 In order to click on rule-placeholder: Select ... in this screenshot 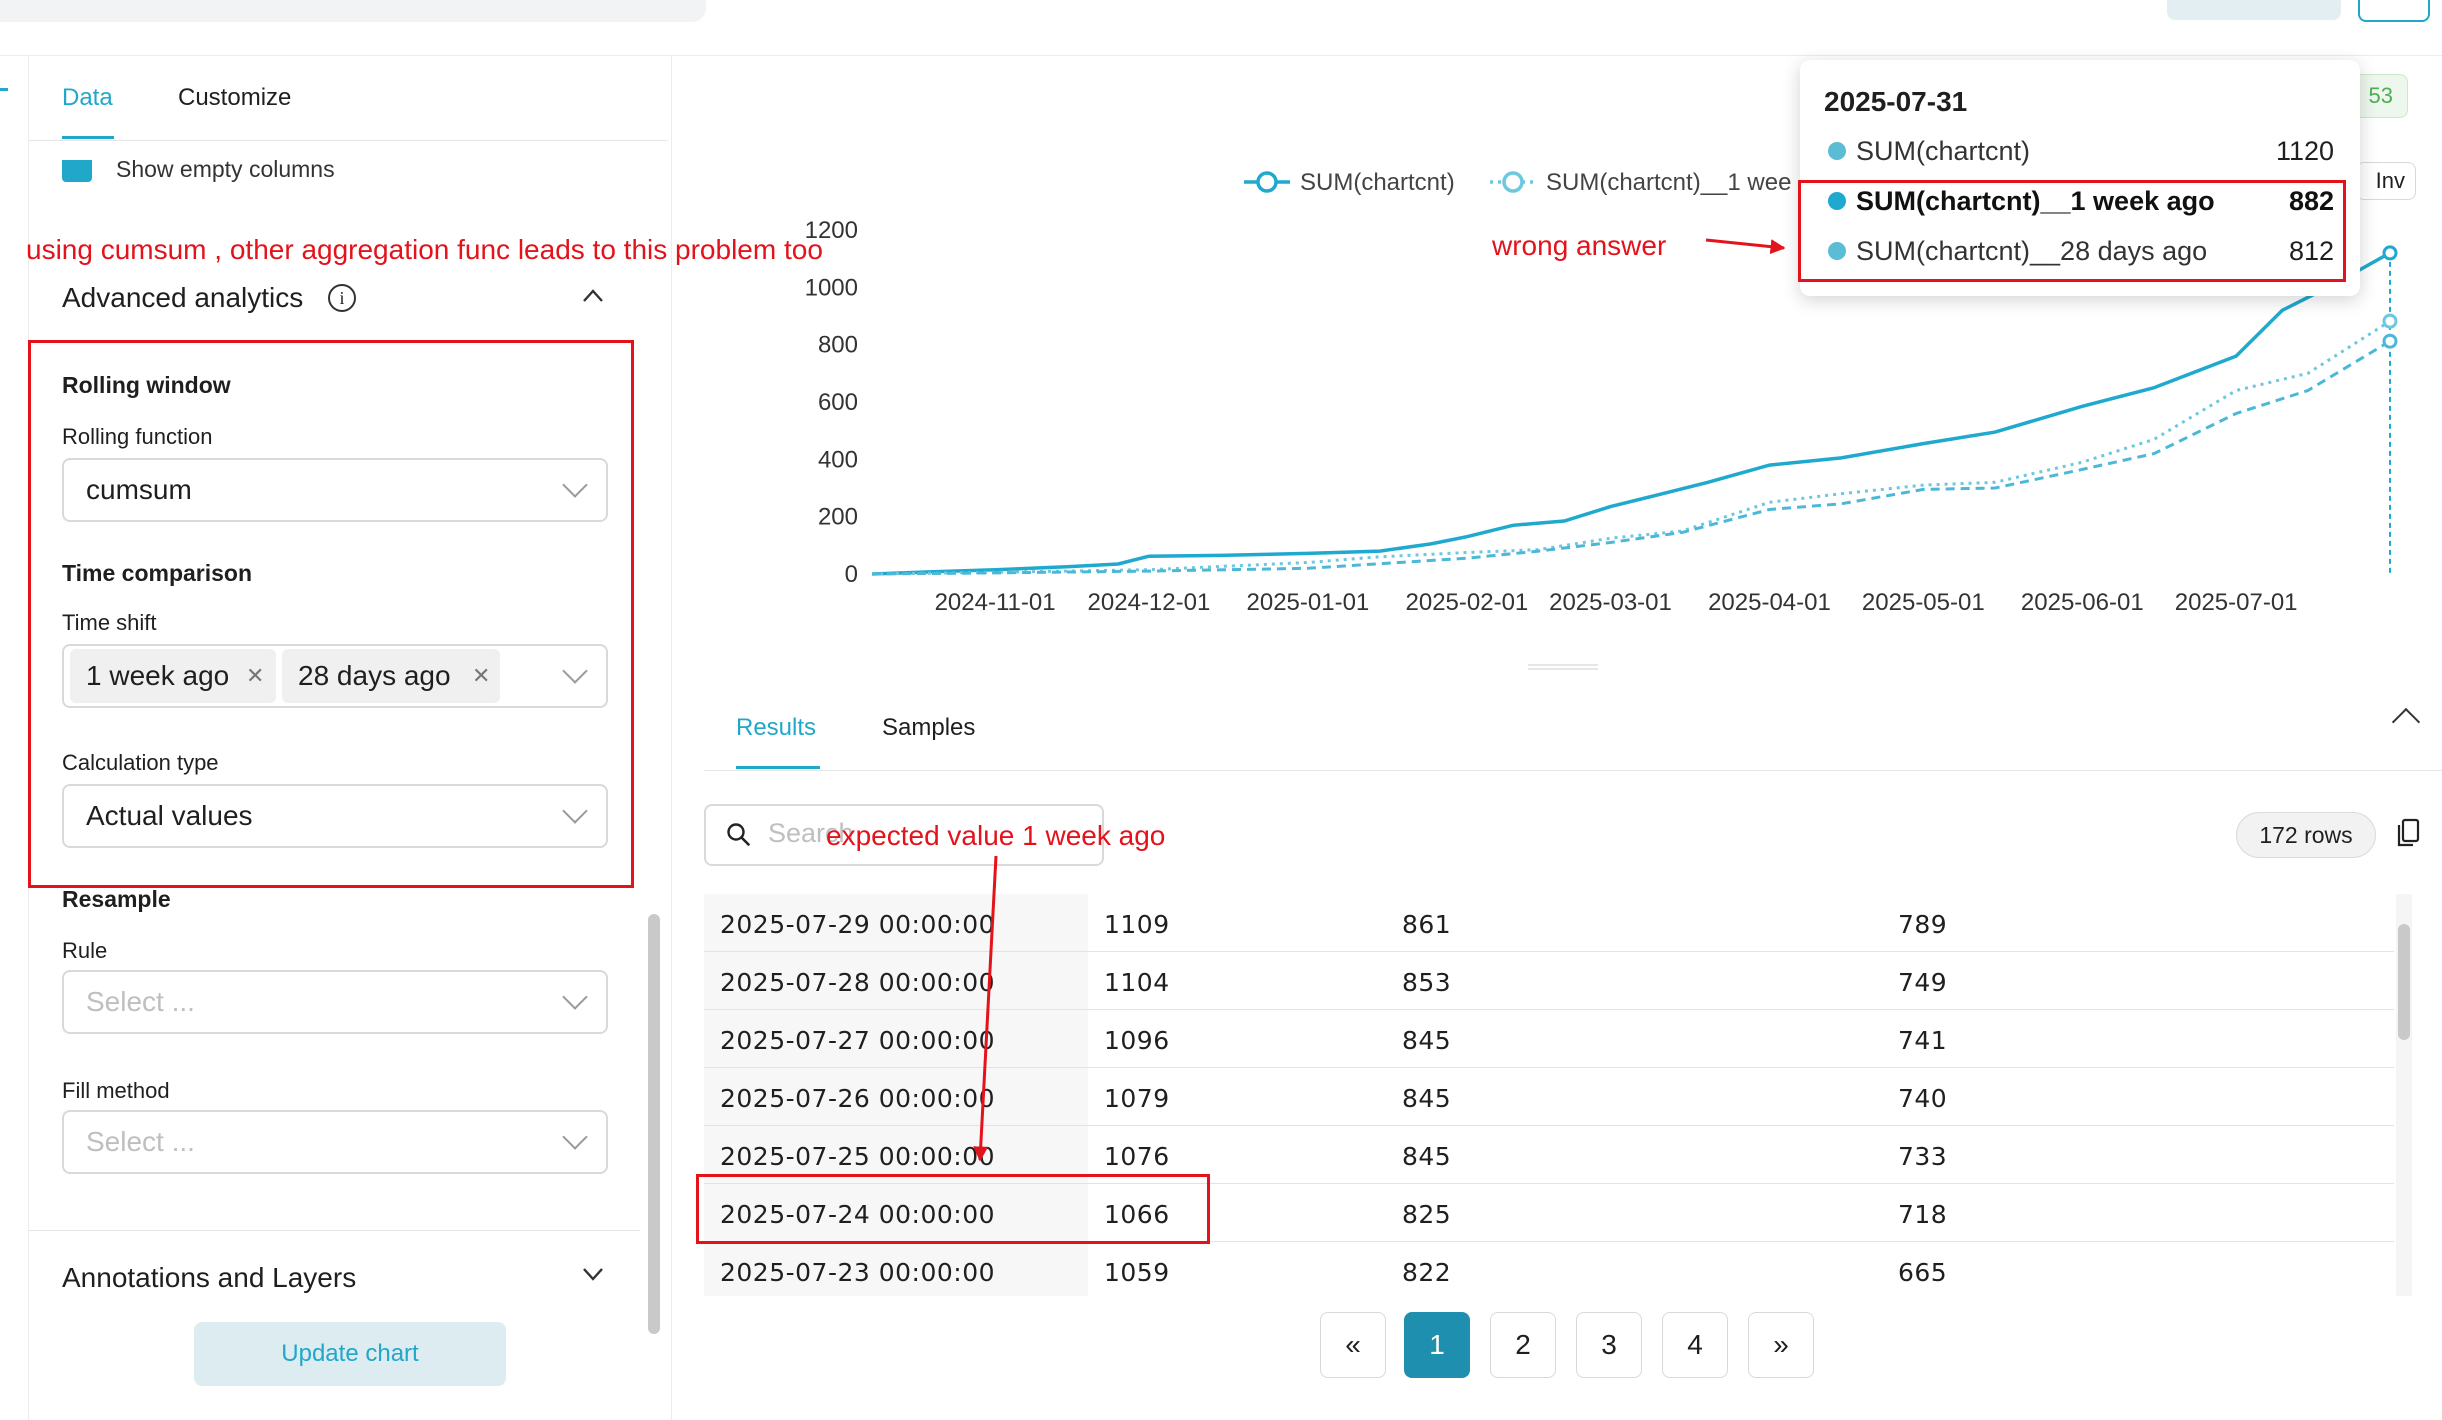, I will do `click(140, 1001)`.